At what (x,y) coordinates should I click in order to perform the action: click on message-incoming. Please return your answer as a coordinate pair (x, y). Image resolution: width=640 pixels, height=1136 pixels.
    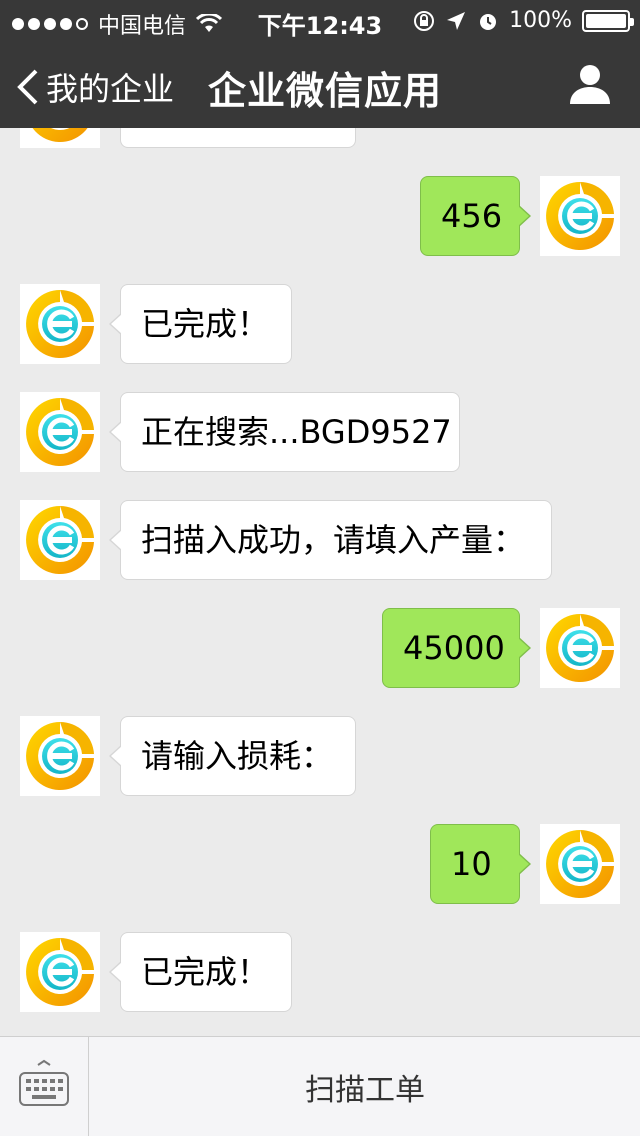
    Looking at the image, I should click on (320, 138).